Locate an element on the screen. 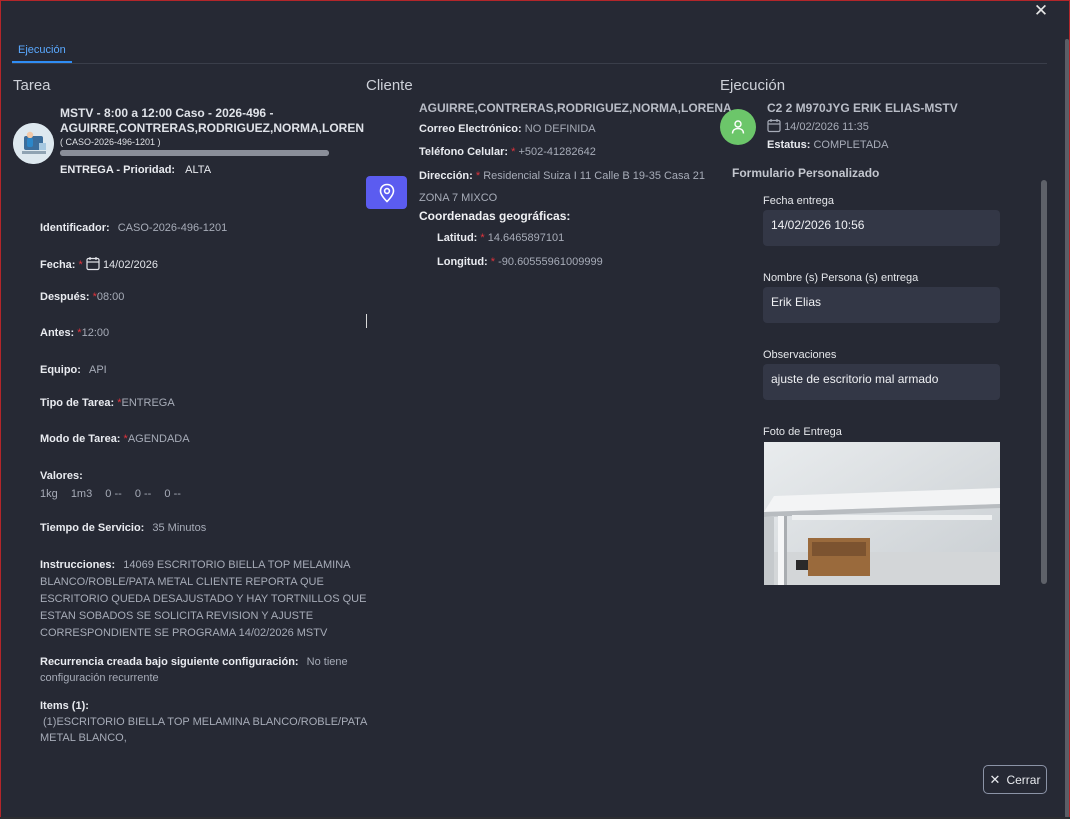  task-case-id: ( CASO-2026-496-1201 ) is located at coordinates (110, 142).